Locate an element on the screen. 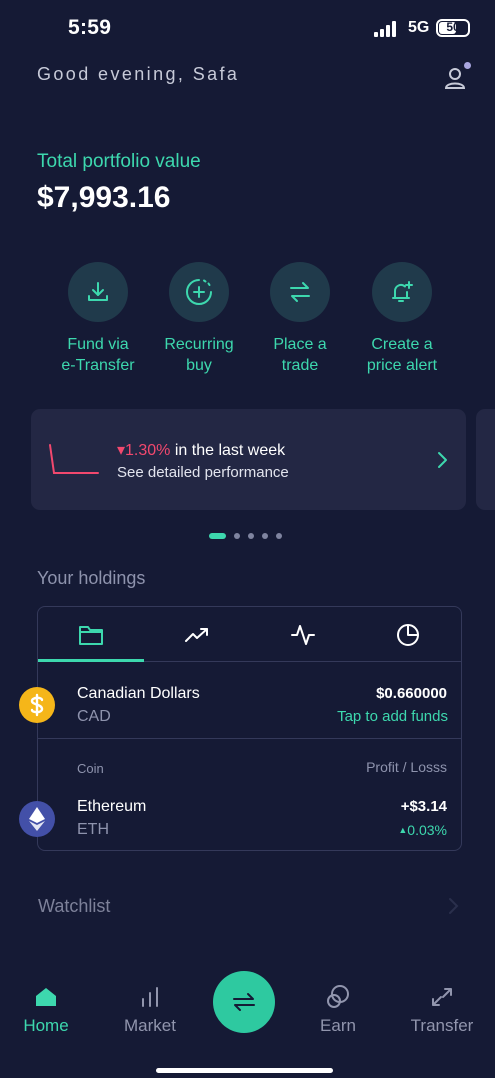  folder-icon is located at coordinates (91, 635).